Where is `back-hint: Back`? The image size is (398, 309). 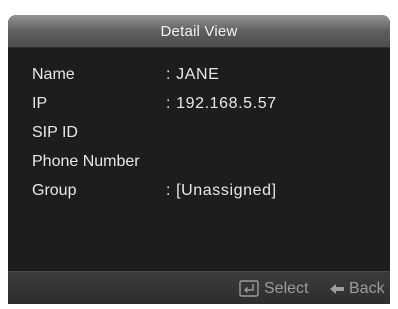 back-hint: Back is located at coordinates (357, 288).